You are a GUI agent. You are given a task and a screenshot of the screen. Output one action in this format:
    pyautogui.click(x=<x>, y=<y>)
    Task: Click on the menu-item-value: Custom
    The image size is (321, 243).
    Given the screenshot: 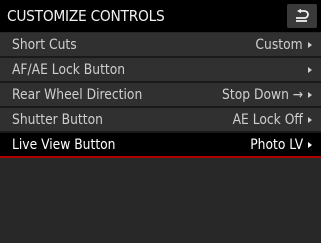 What is the action you would take?
    pyautogui.click(x=279, y=45)
    